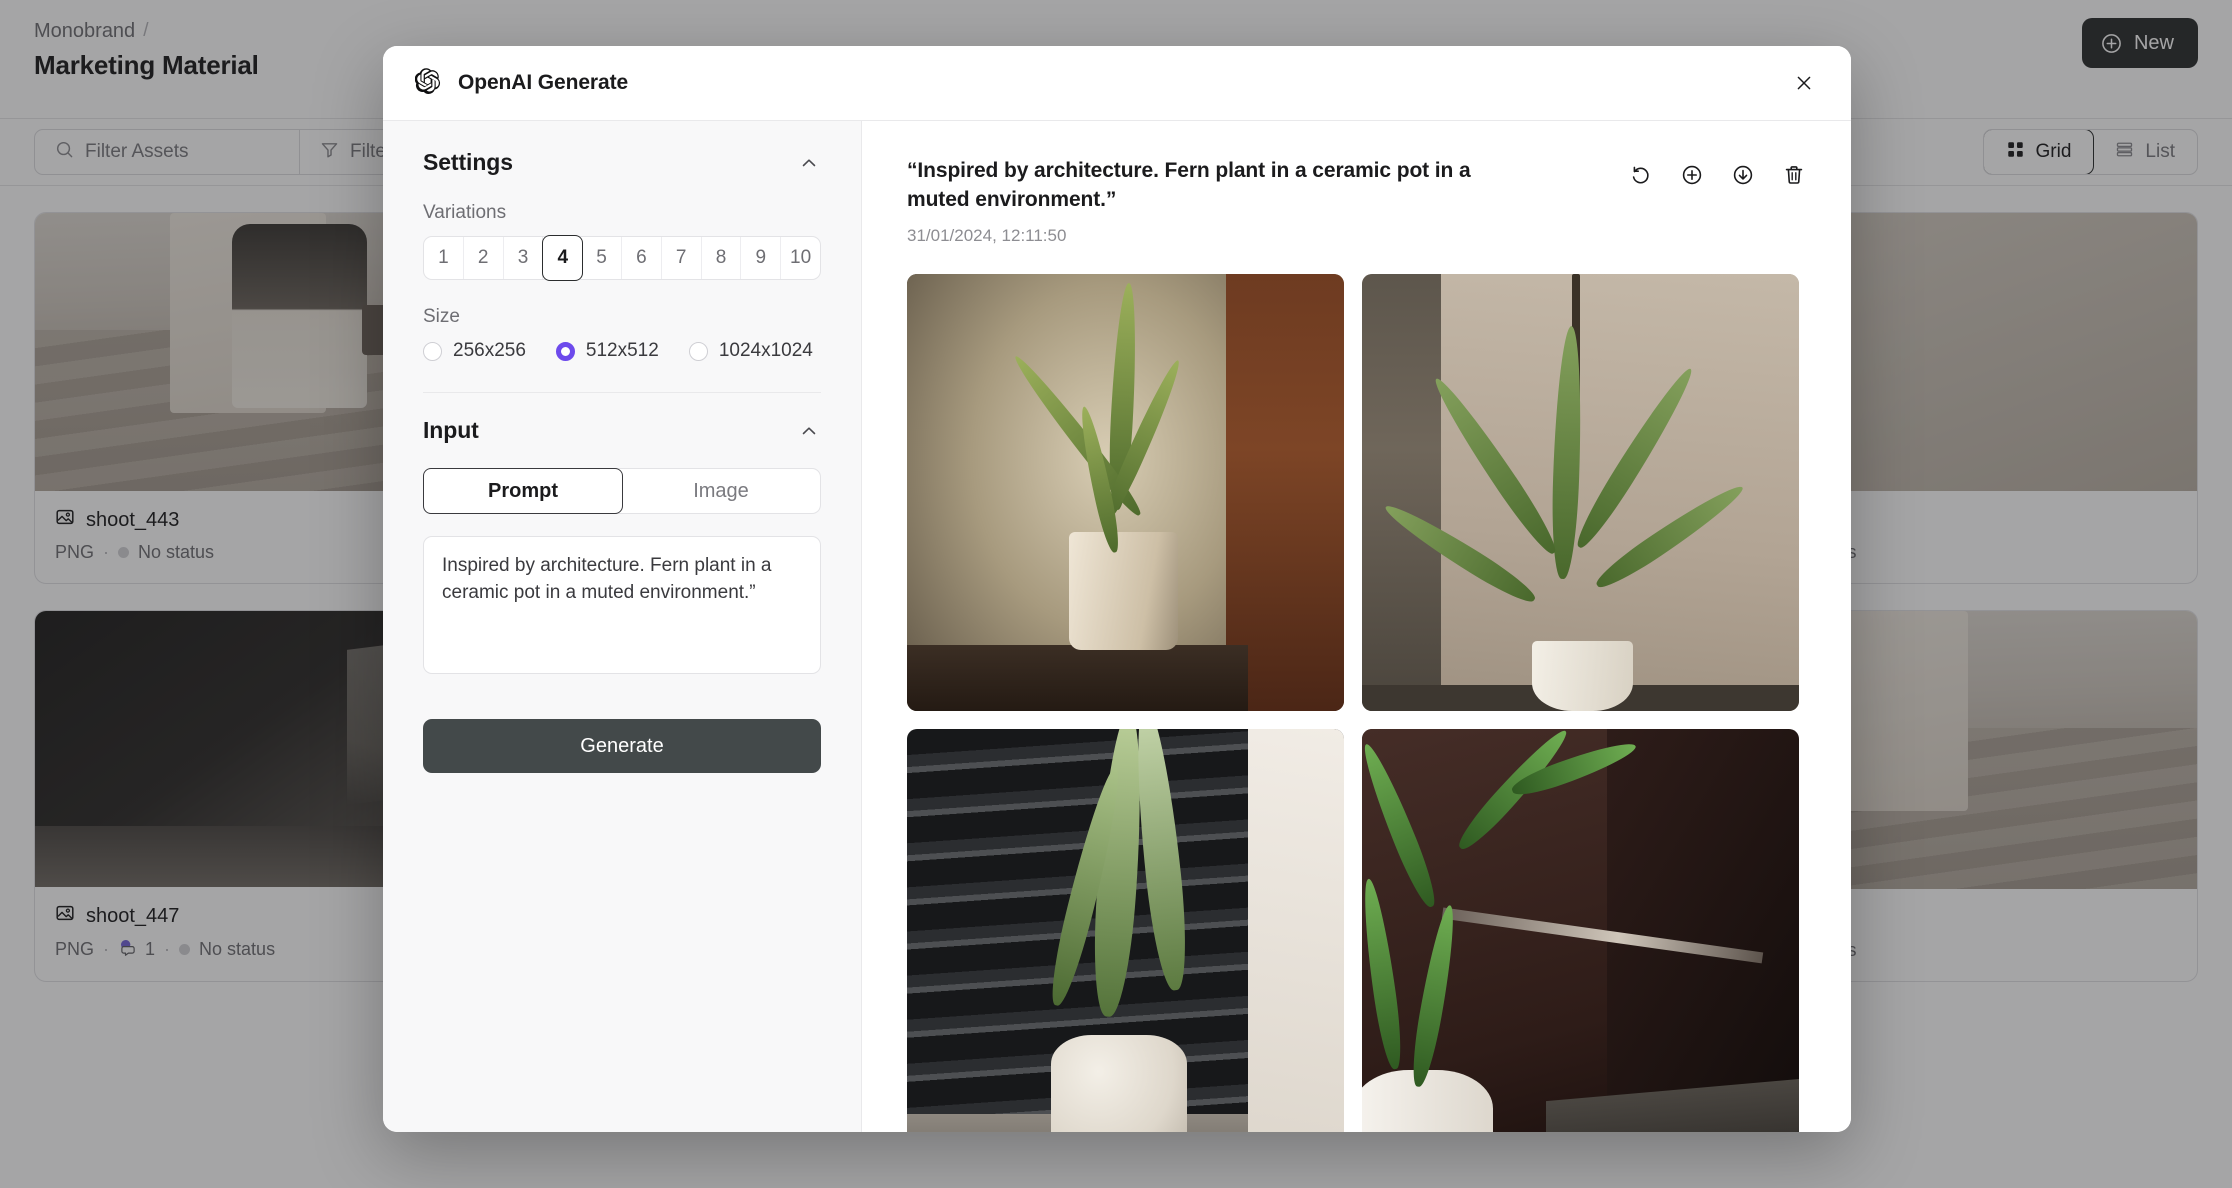 The image size is (2232, 1188). I want to click on variation-option-7: 7, so click(682, 258).